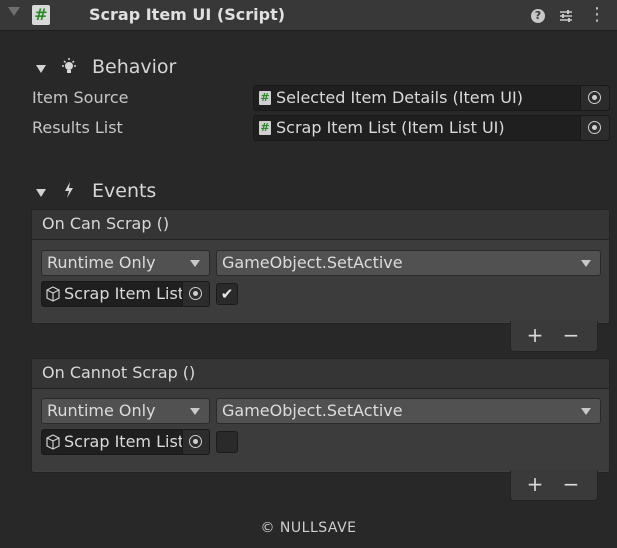 The width and height of the screenshot is (617, 548). What do you see at coordinates (14, 11) in the screenshot?
I see `foldout-arrow-icon` at bounding box center [14, 11].